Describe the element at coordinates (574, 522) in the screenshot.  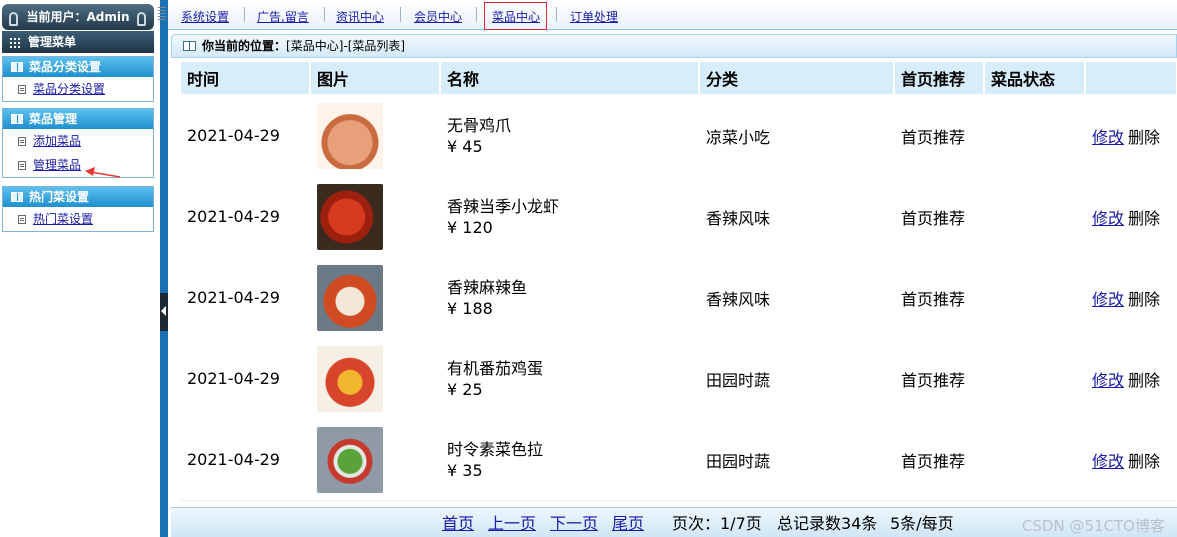
I see `next-page-link: 下一页` at that location.